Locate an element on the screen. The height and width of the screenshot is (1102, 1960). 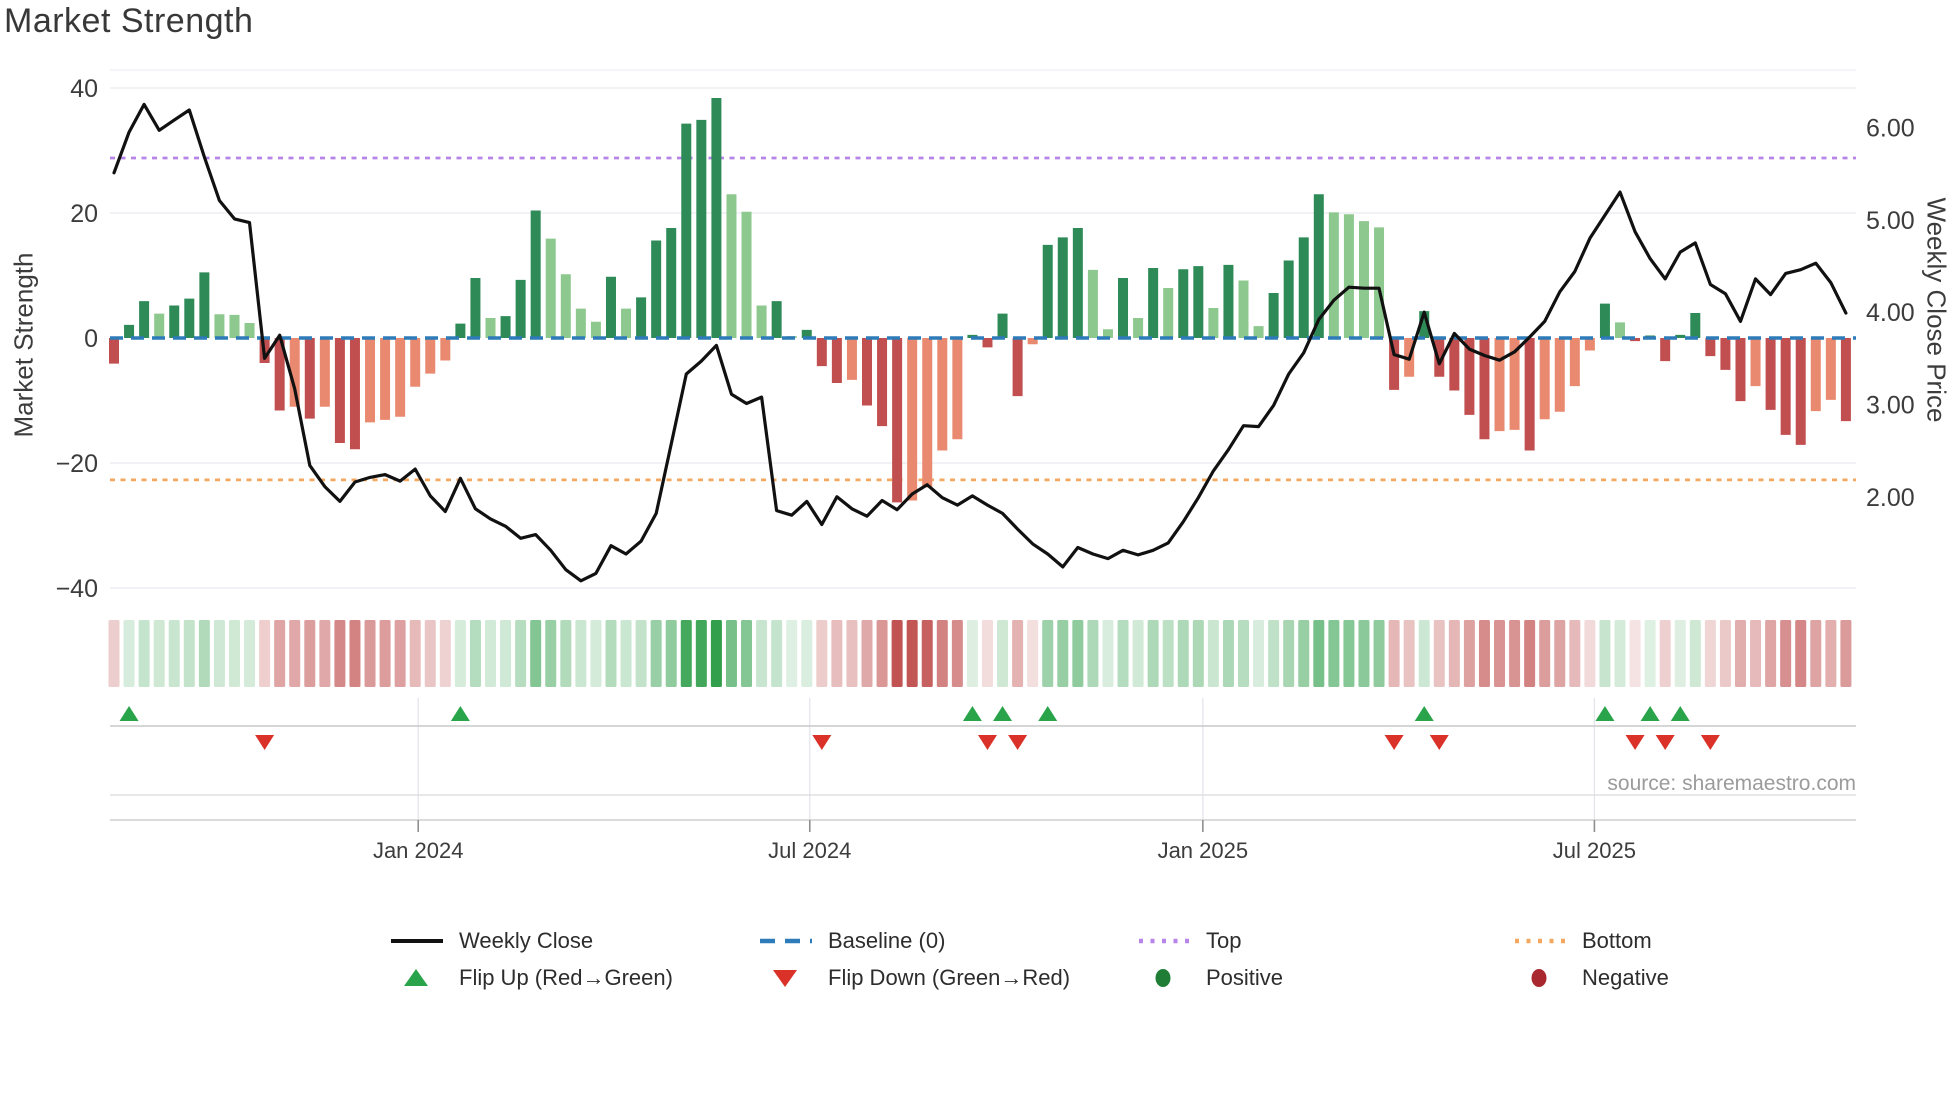
legend-item-positive: Positive is located at coordinates (1209, 978).